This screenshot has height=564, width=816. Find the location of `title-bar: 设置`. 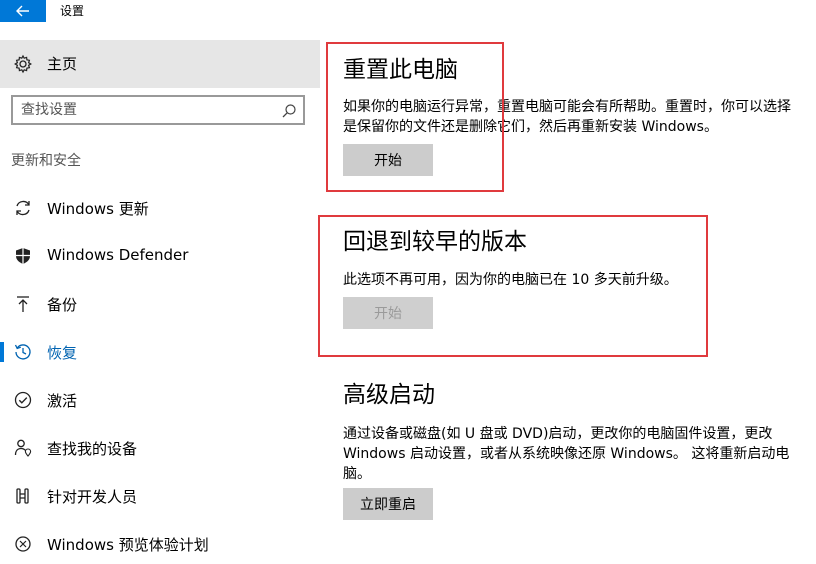

title-bar: 设置 is located at coordinates (160, 11).